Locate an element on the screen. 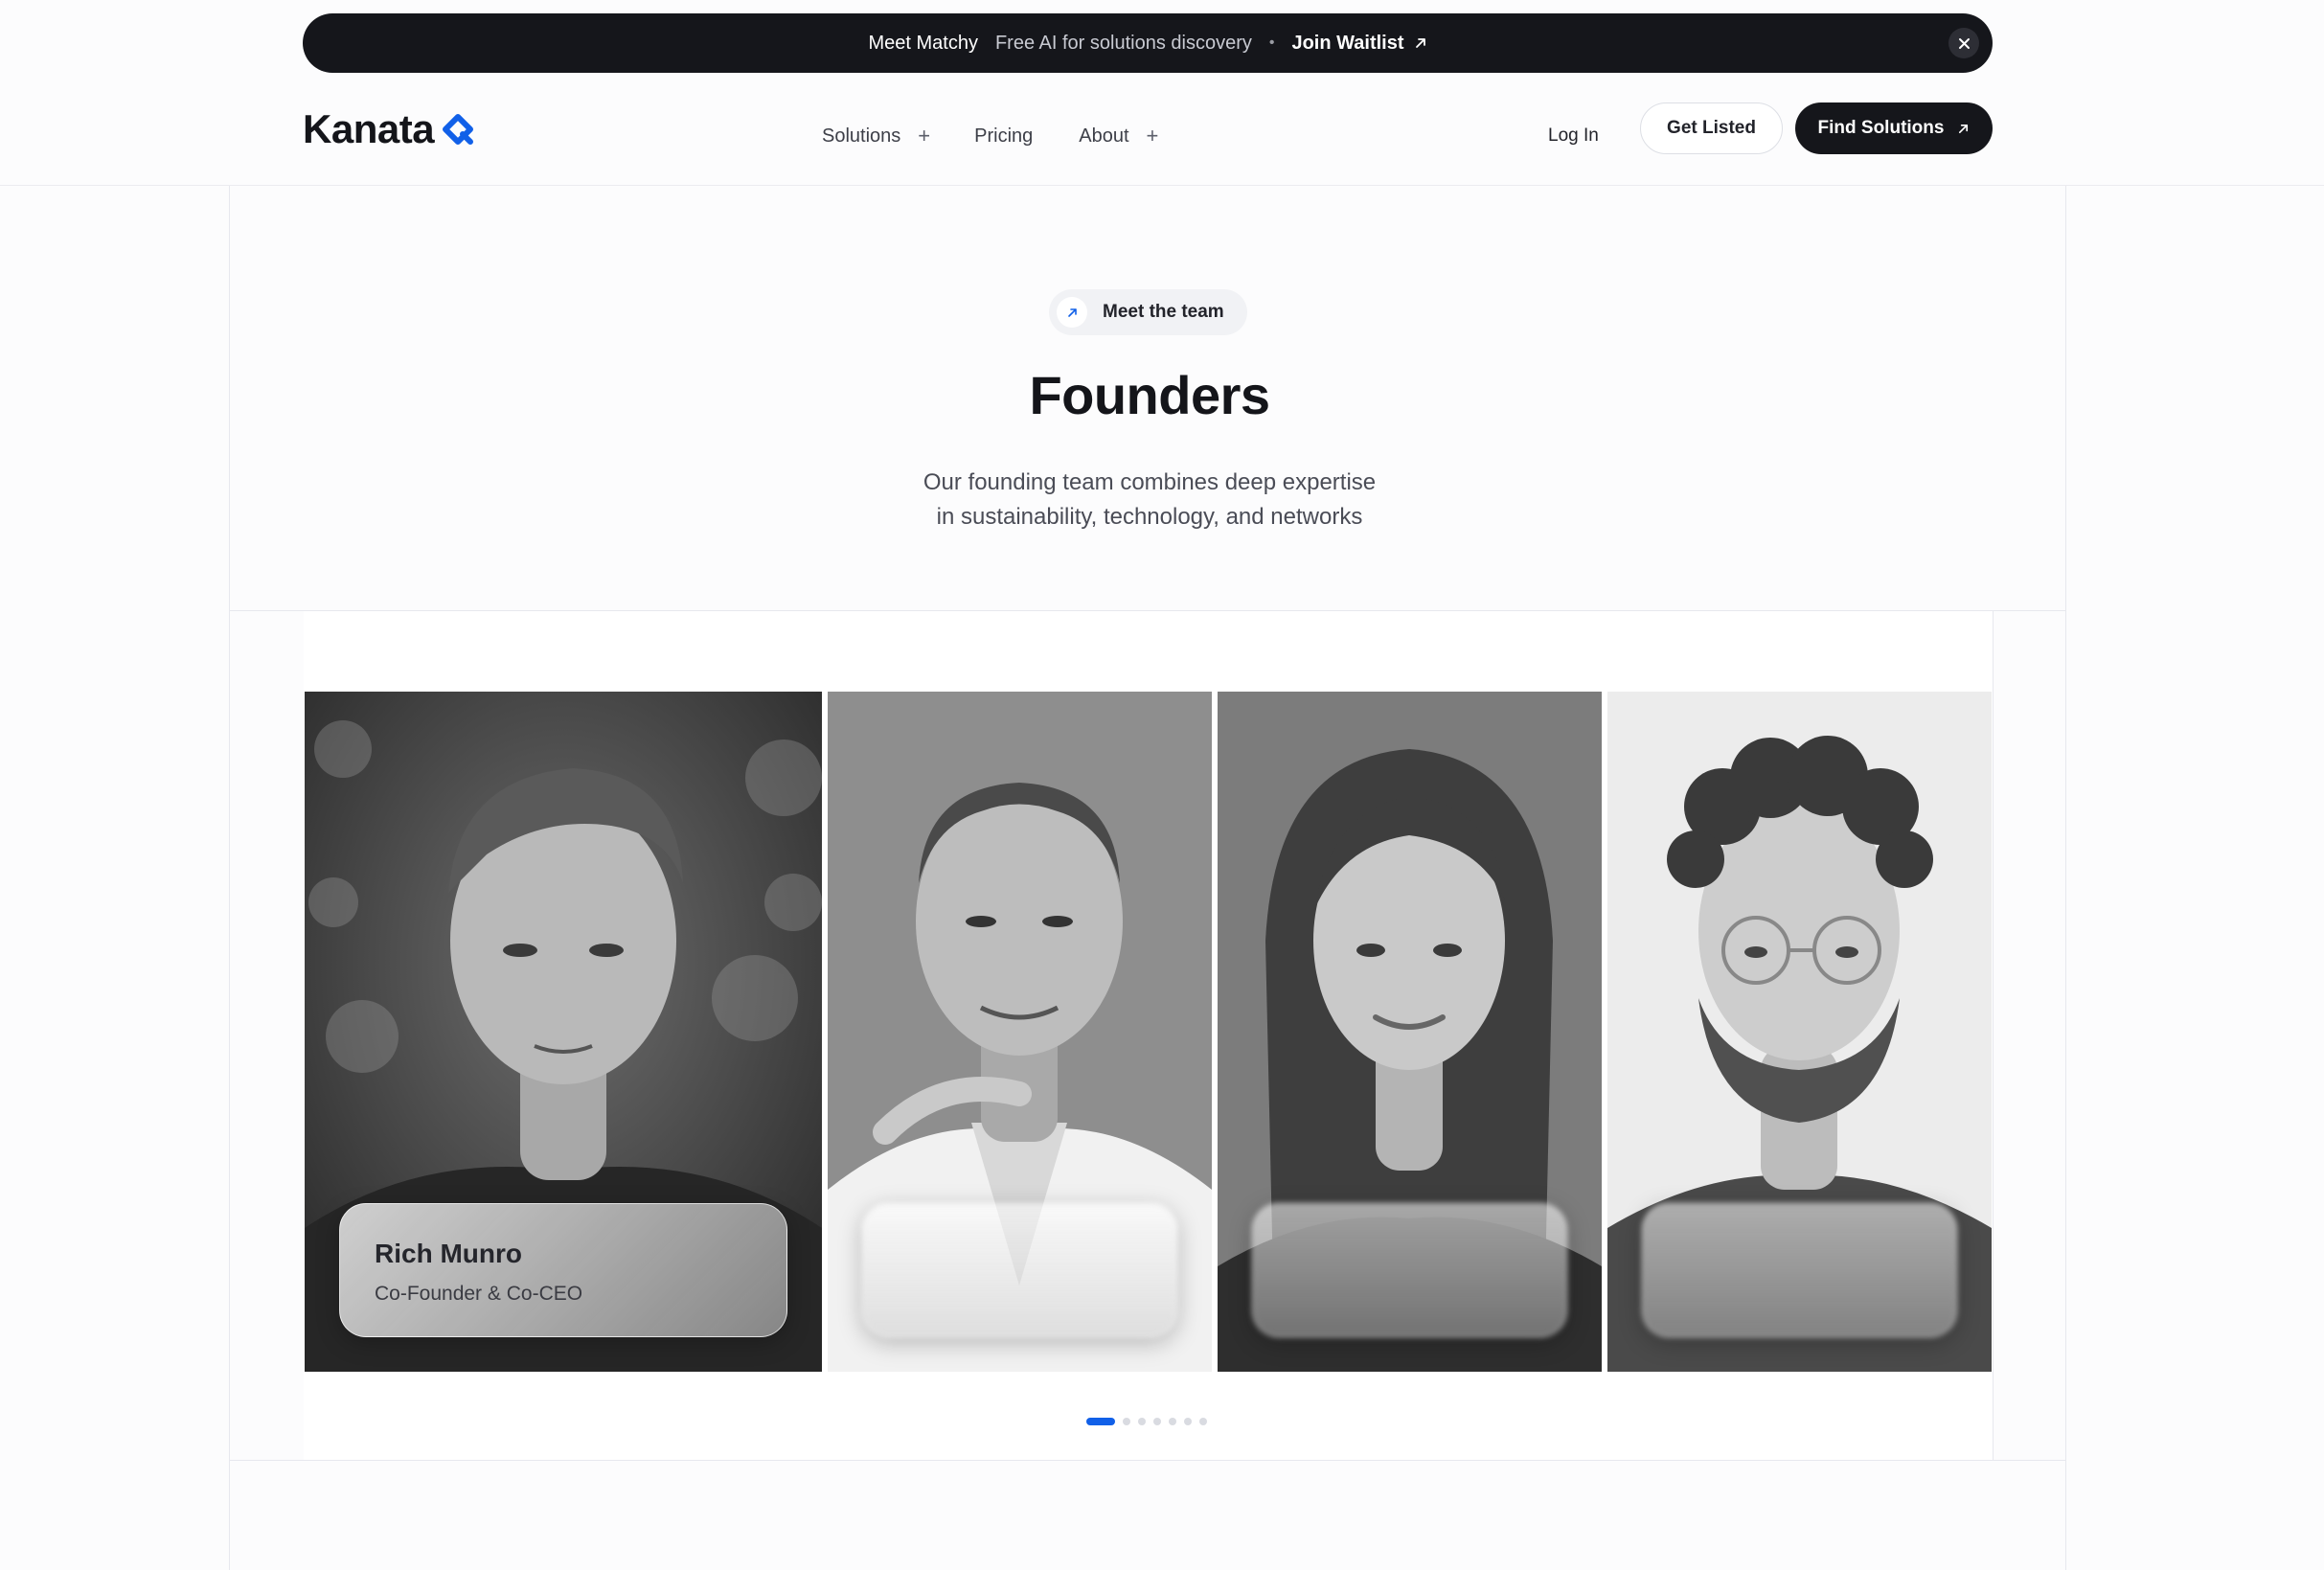  get-listed-button: Get Listed is located at coordinates (1711, 128).